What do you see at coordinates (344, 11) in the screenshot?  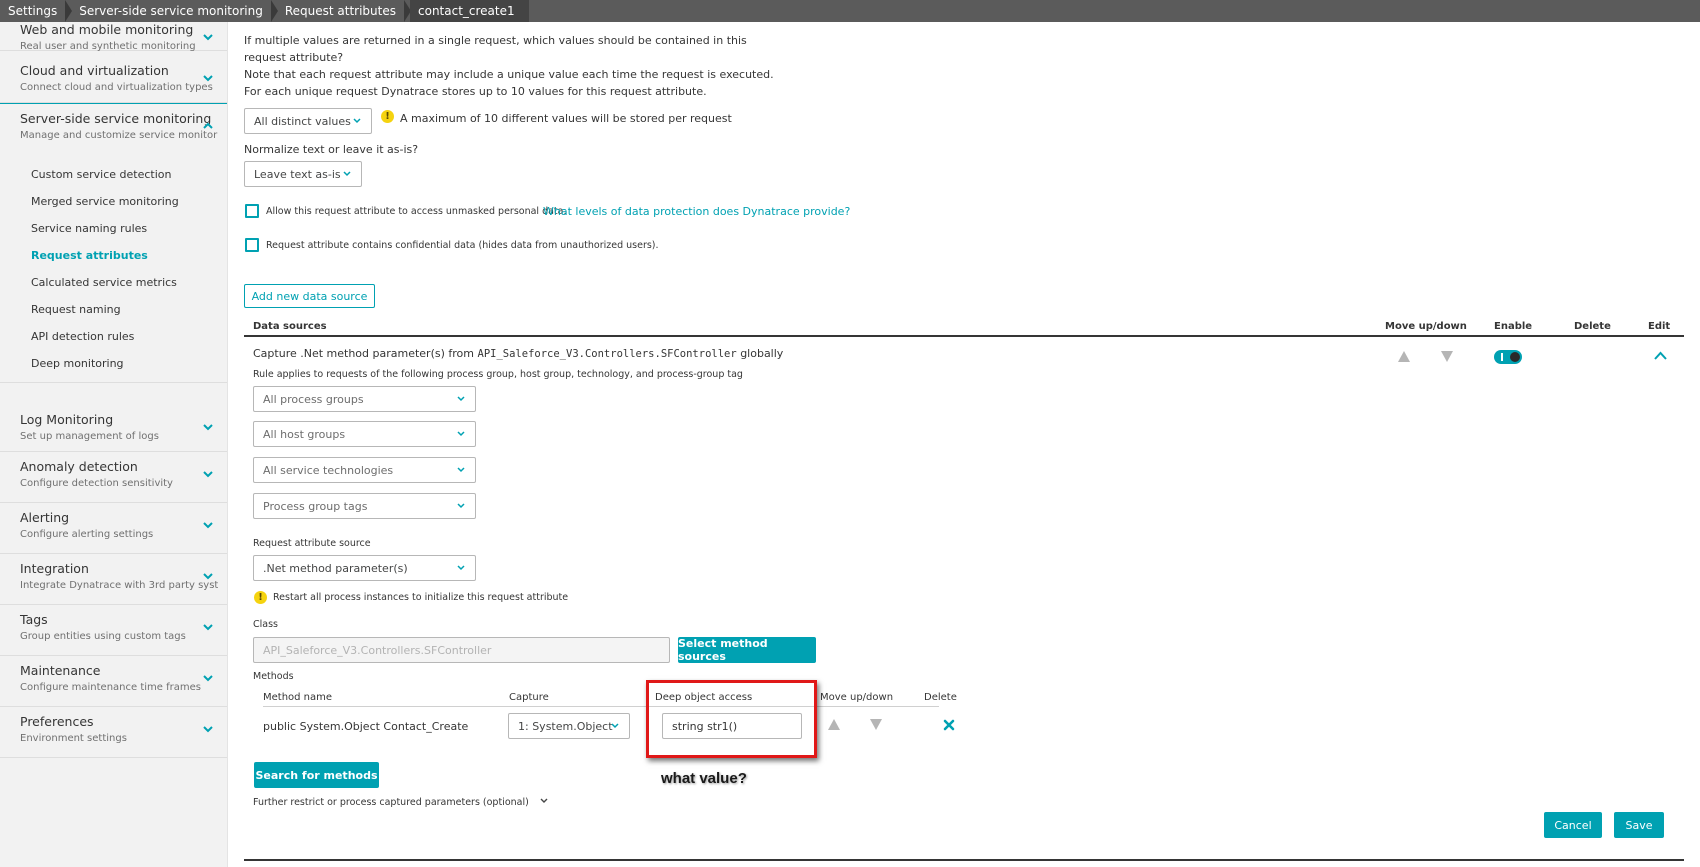 I see `breadcrumb-request-attributes: Request attributes` at bounding box center [344, 11].